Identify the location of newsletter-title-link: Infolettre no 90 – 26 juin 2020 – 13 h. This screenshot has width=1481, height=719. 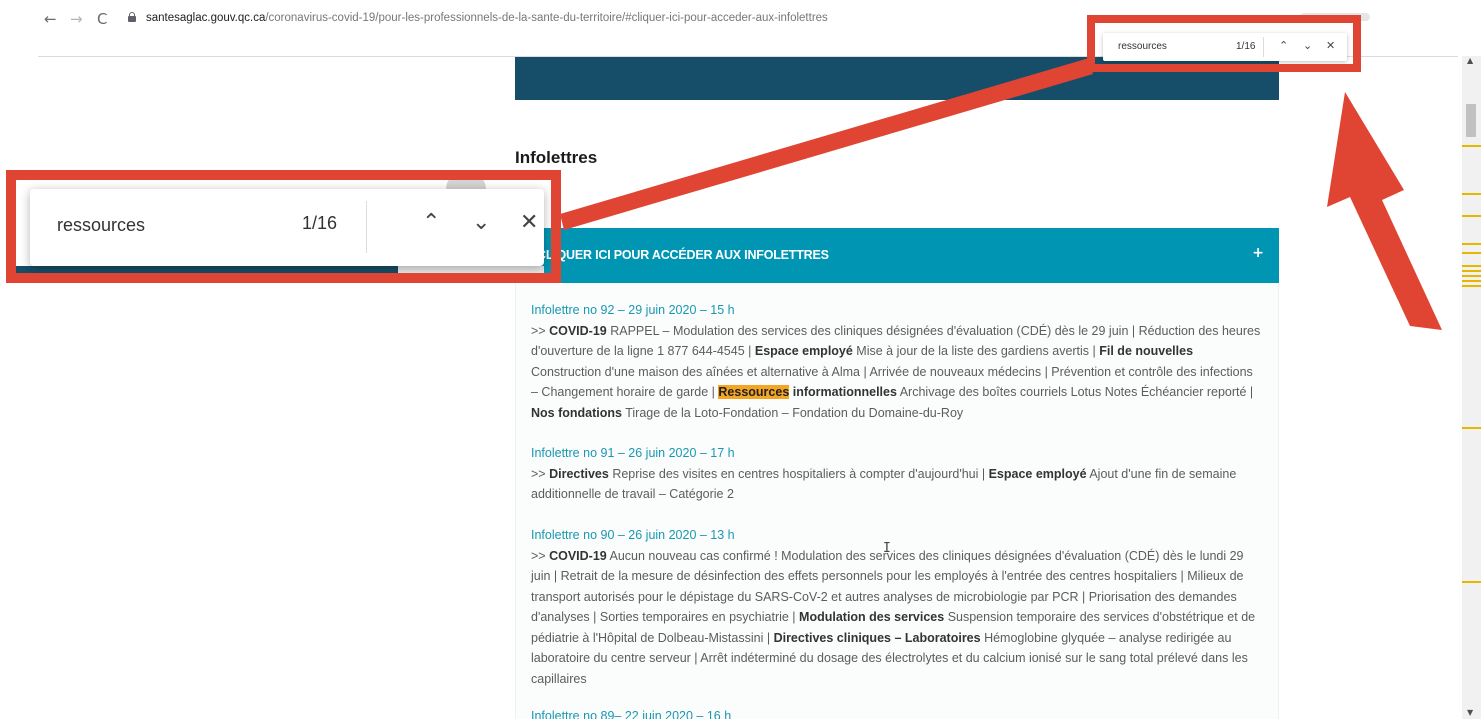
(897, 535).